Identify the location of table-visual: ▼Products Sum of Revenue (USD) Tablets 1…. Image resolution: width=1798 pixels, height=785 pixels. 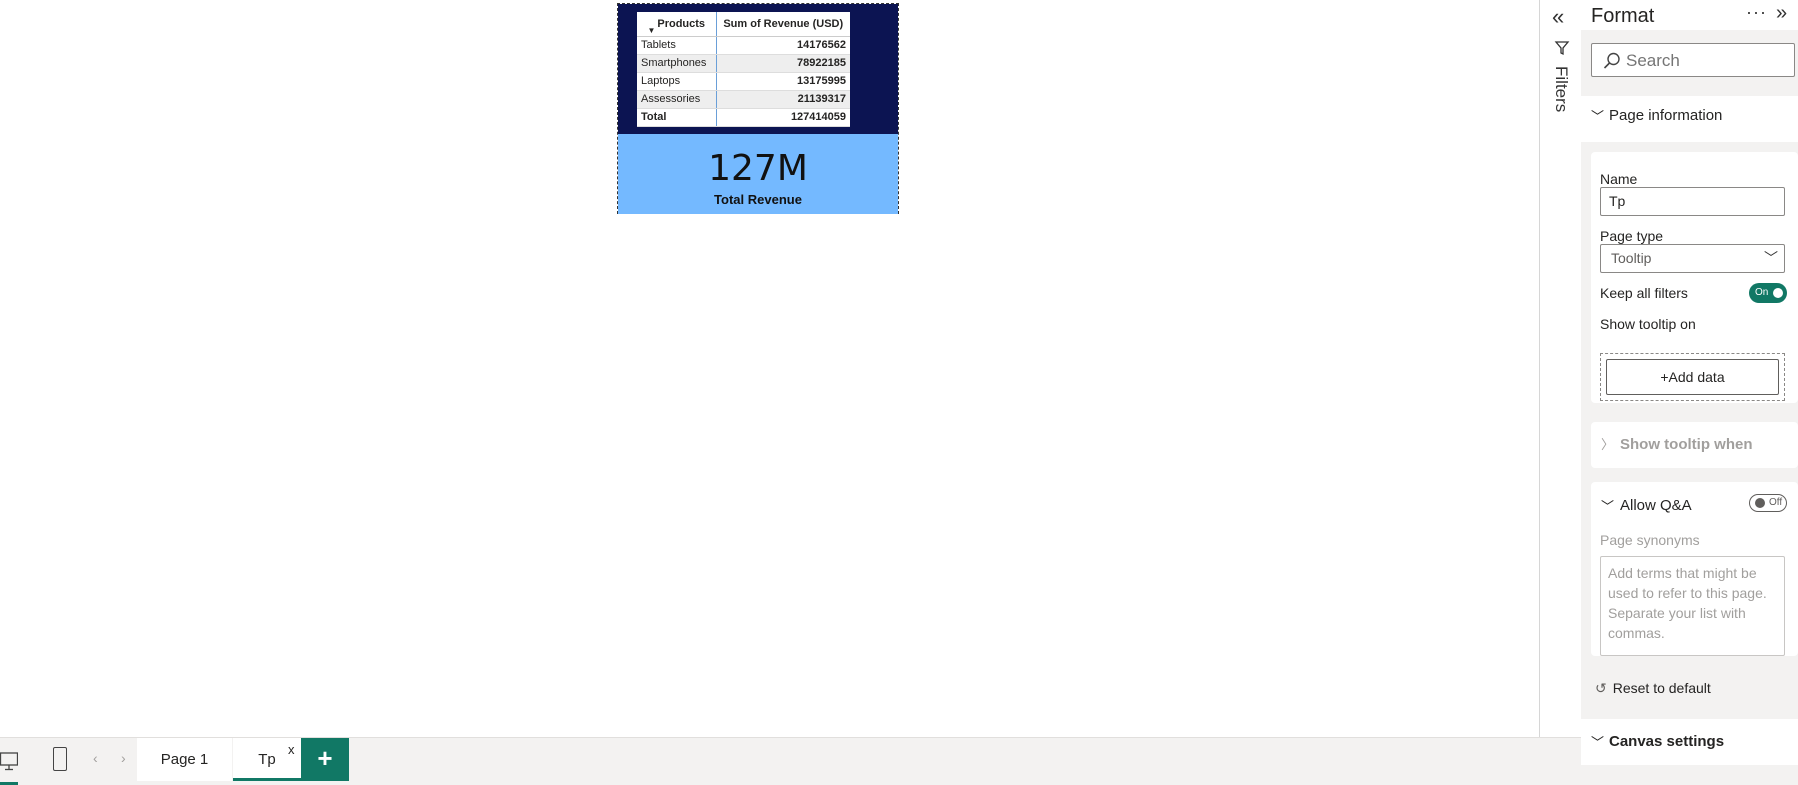
(758, 69).